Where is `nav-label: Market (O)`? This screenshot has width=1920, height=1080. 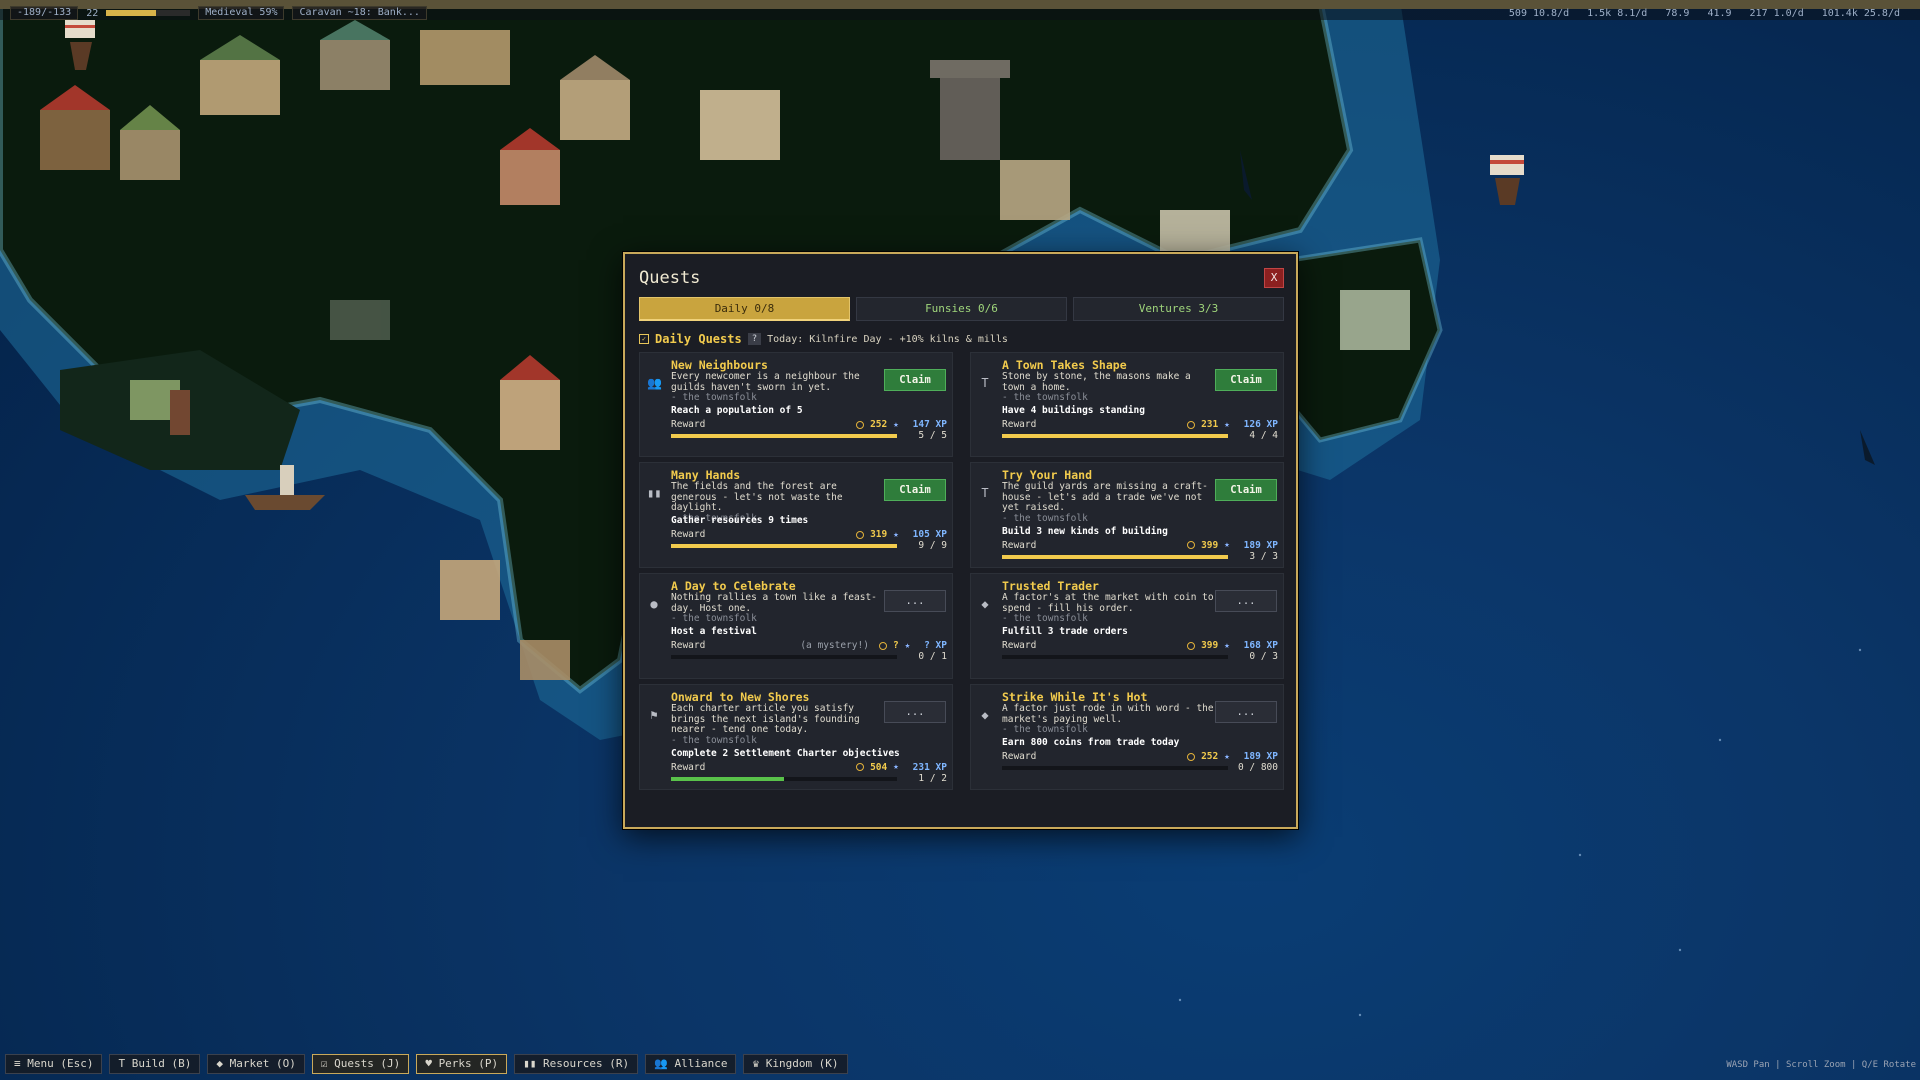 nav-label: Market (O) is located at coordinates (262, 1063).